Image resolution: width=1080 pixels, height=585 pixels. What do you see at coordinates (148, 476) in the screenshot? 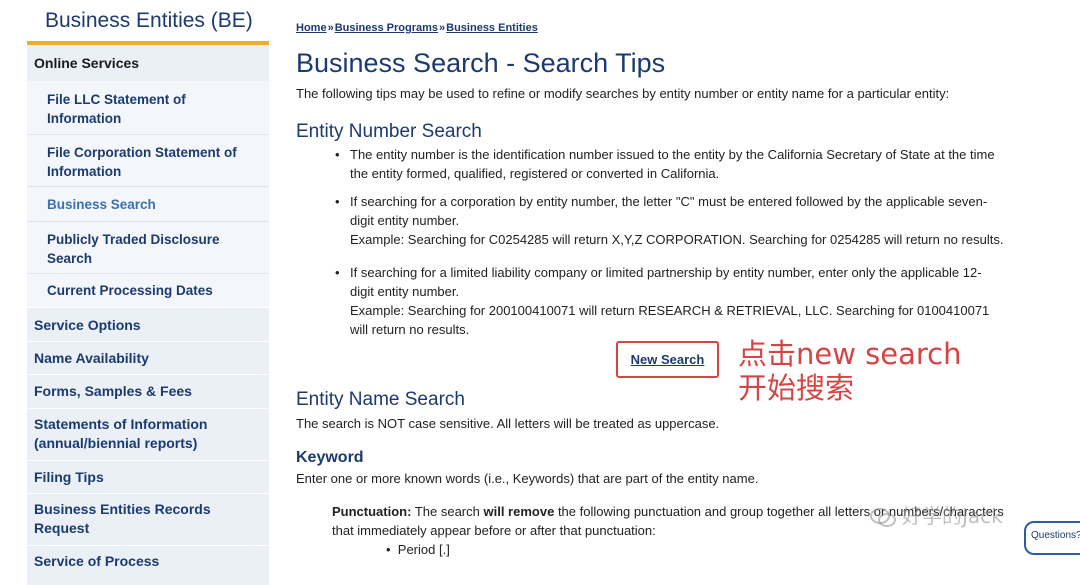
I see `sidebar-item-filing-tips: Filing Tips` at bounding box center [148, 476].